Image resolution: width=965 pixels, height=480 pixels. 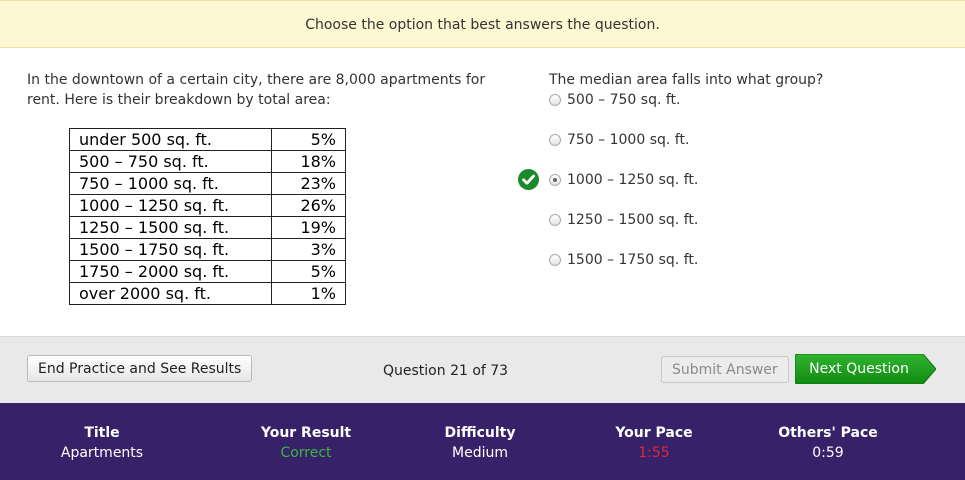 What do you see at coordinates (624, 100) in the screenshot?
I see `option-label: 500 – 750 sq. ft.` at bounding box center [624, 100].